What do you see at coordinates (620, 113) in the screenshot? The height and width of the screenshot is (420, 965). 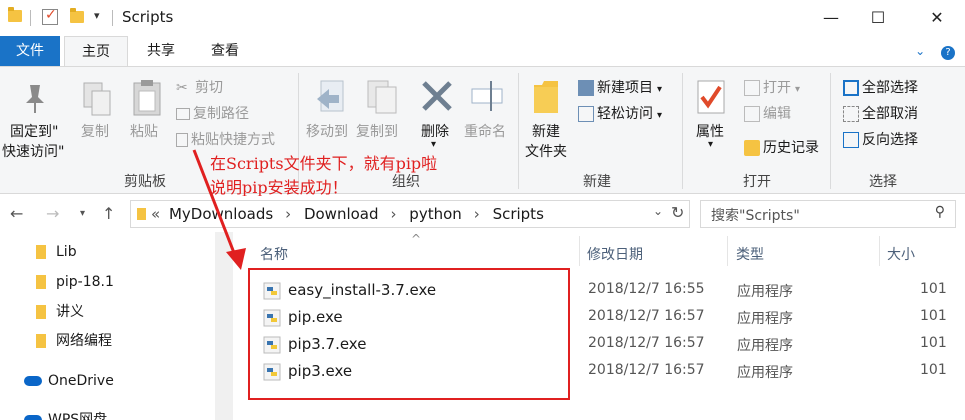 I see `easy-access-button: 轻松访问 ▾` at bounding box center [620, 113].